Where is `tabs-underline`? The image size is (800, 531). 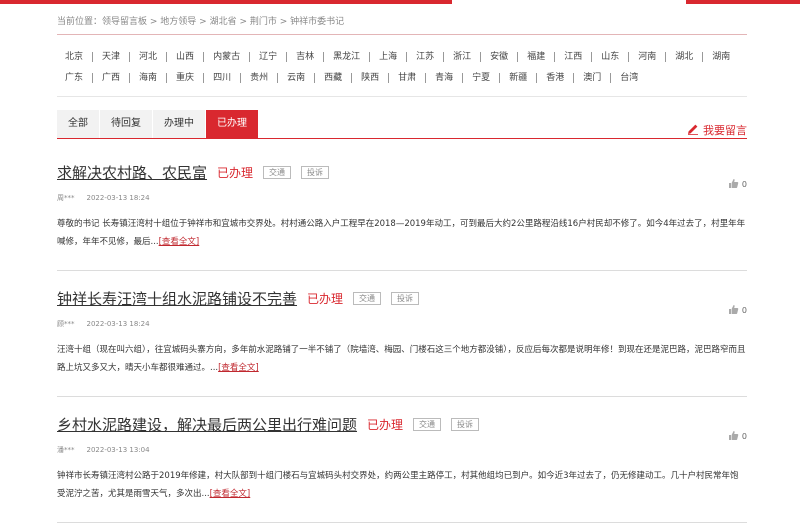 tabs-underline is located at coordinates (402, 138).